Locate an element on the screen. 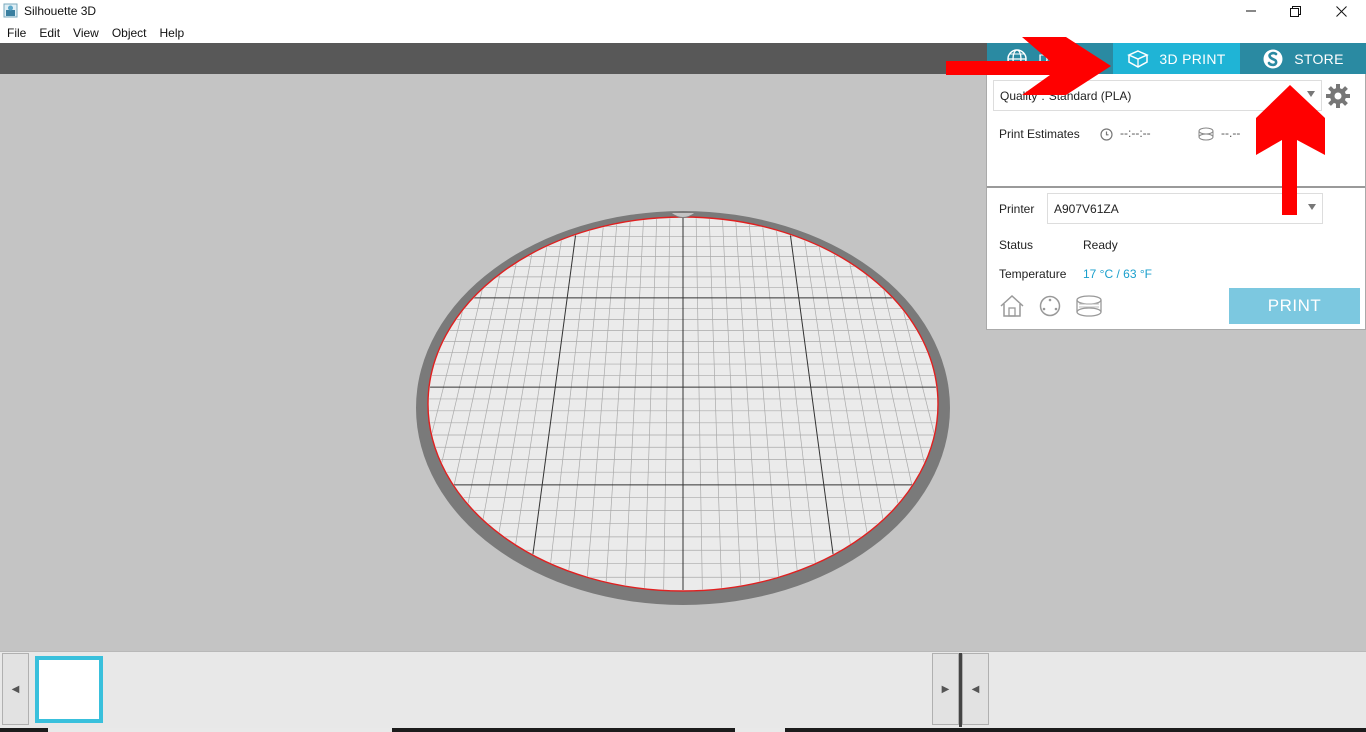  minimize-button is located at coordinates (1251, 11).